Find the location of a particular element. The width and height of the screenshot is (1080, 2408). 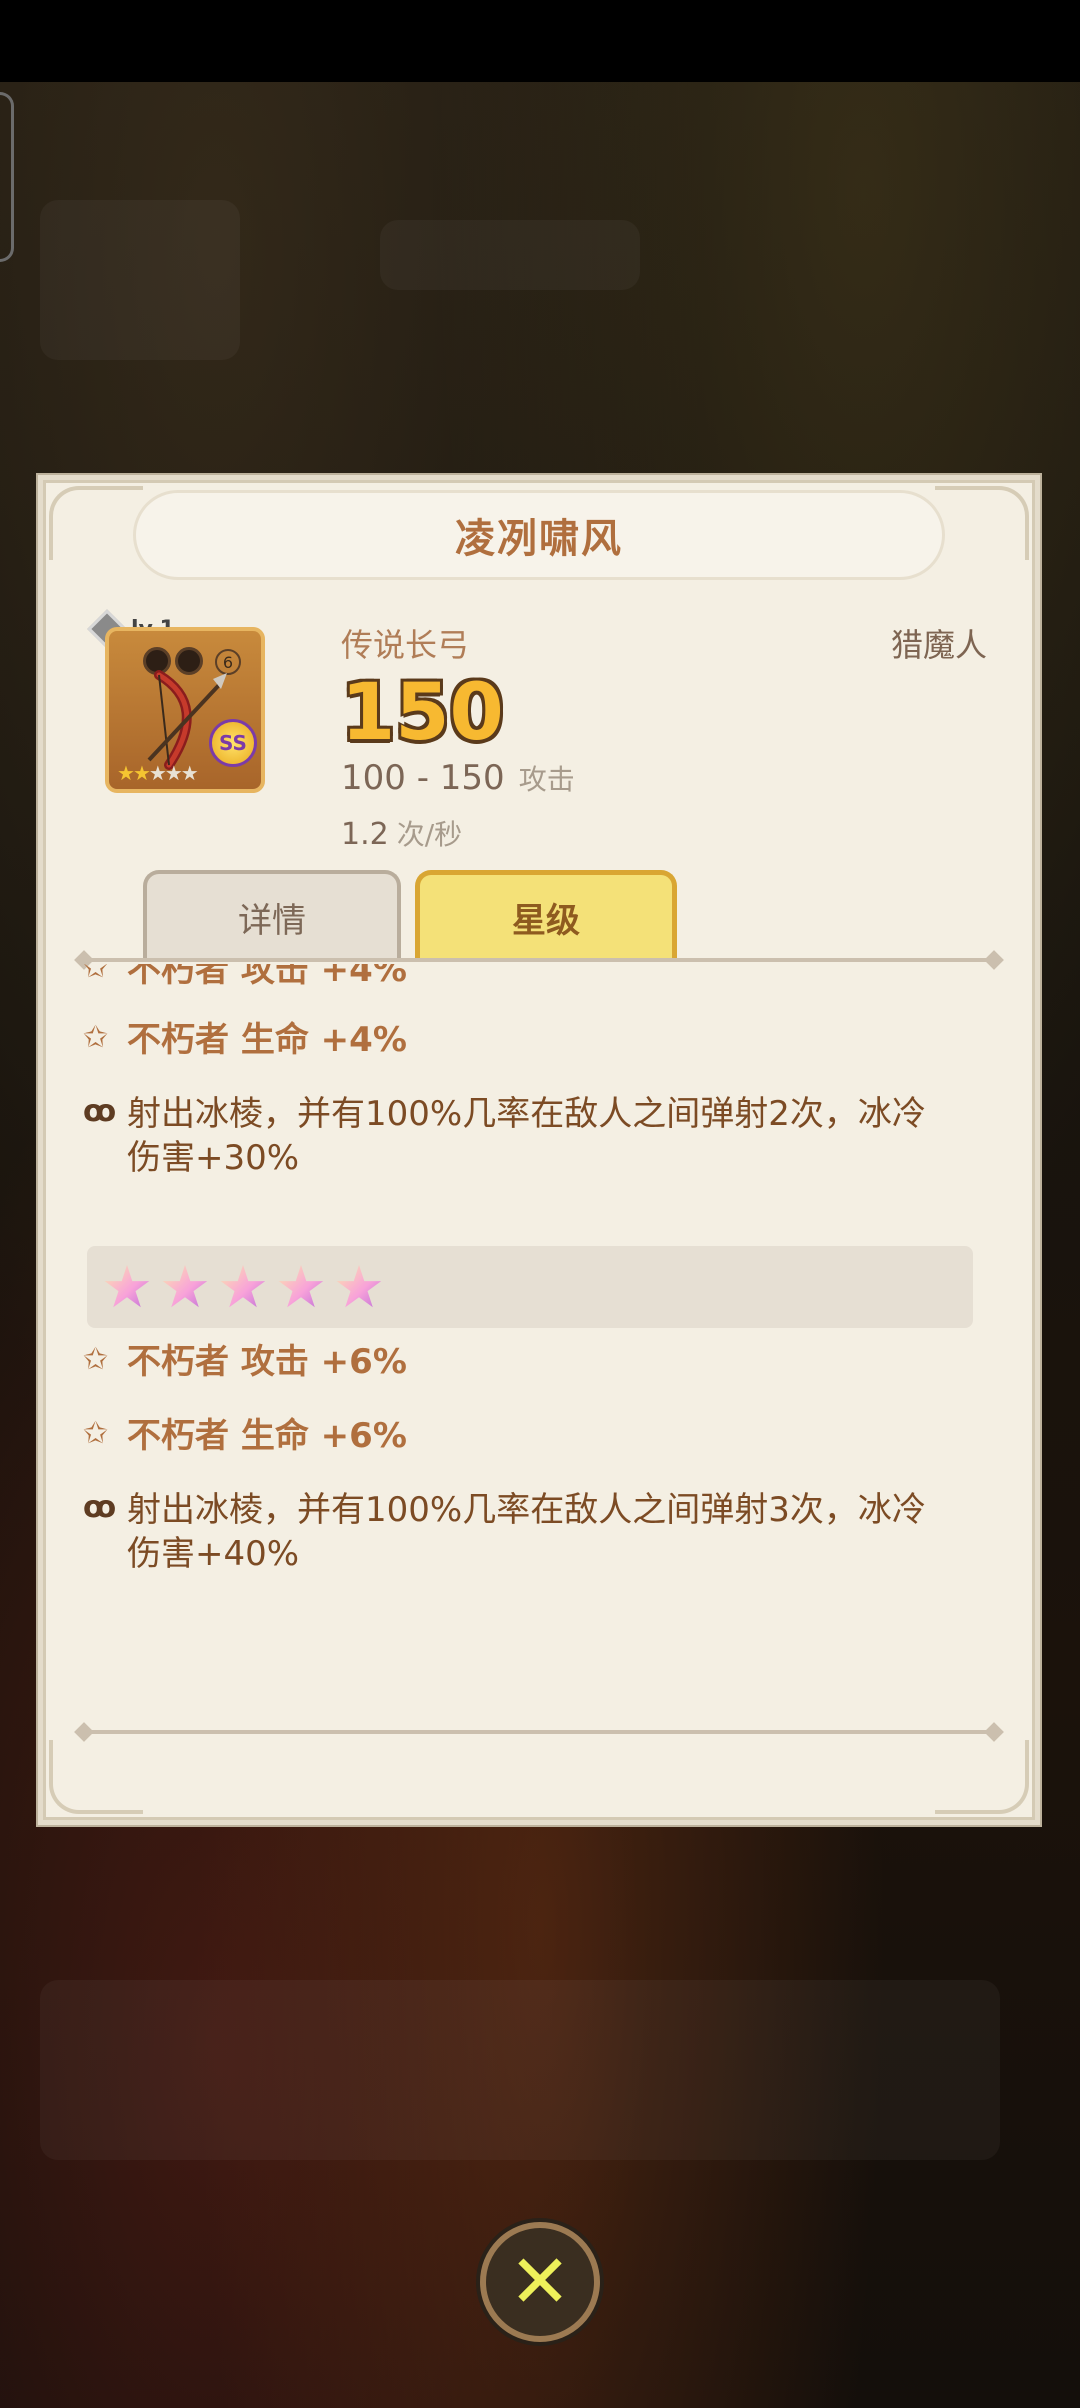

status-bar is located at coordinates (540, 41).